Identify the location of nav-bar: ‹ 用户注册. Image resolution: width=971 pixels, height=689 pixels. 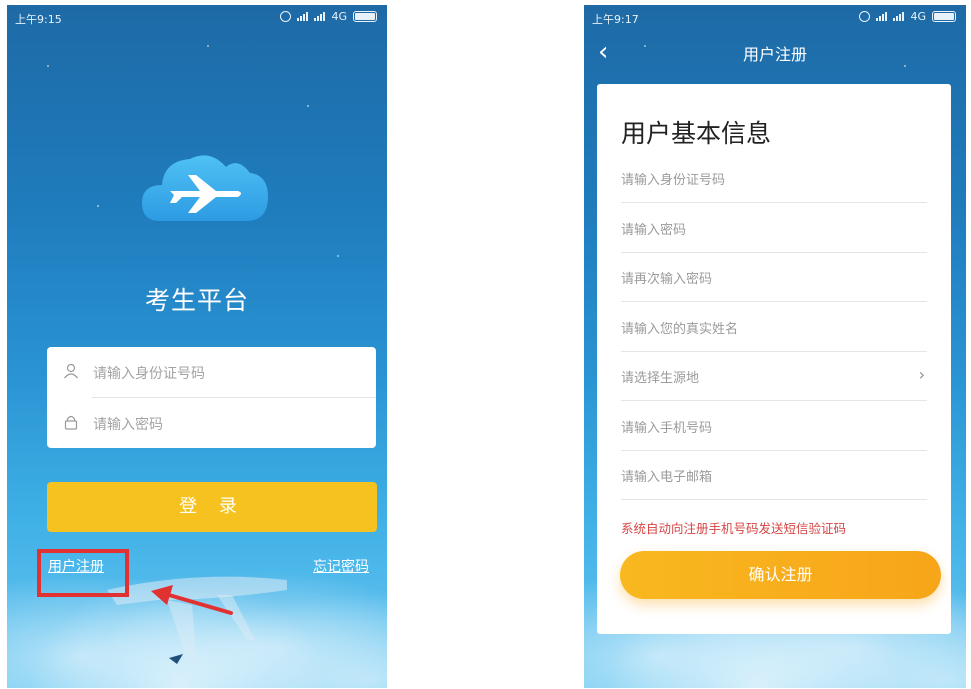
(775, 52).